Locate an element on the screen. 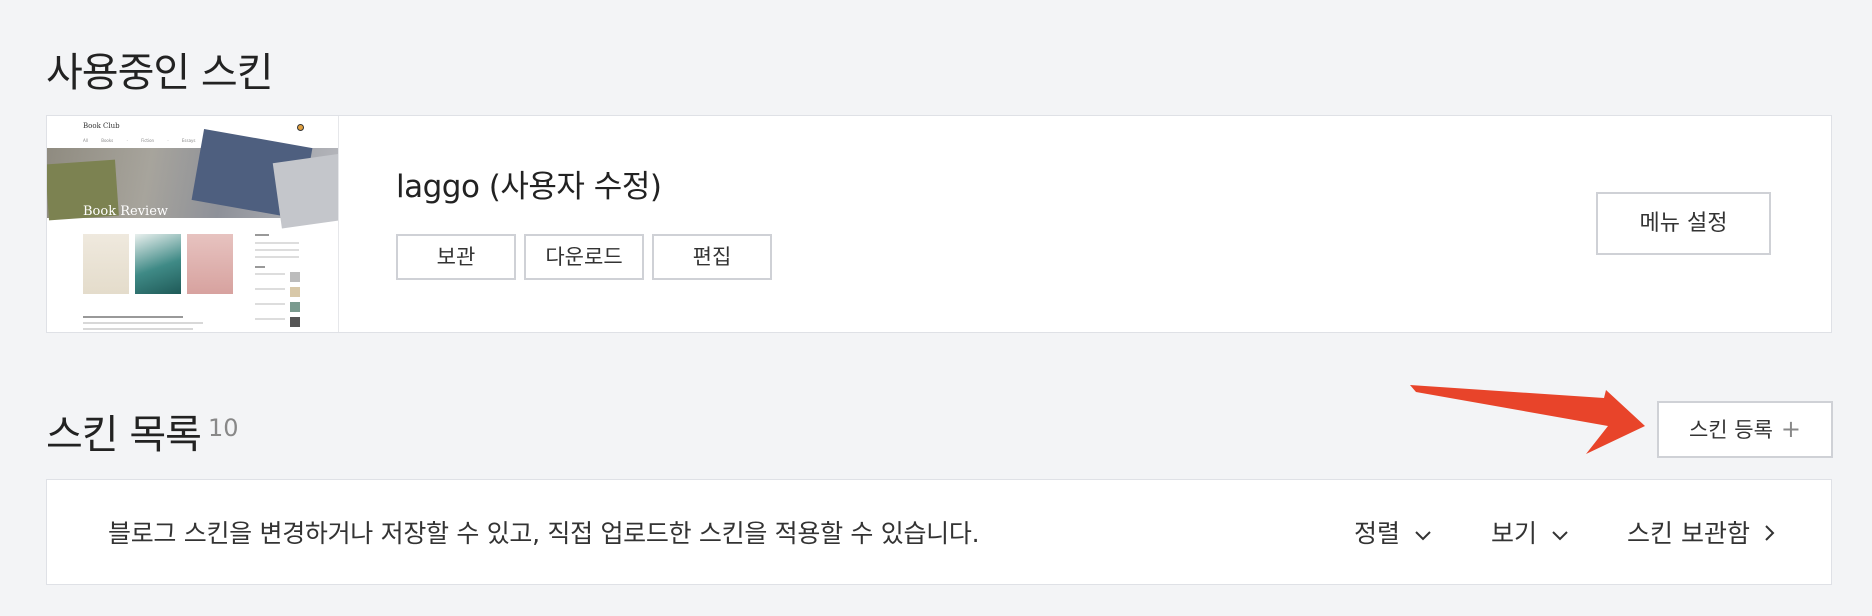 The width and height of the screenshot is (1872, 616). menu-settings-button: 메뉴 설정 is located at coordinates (1683, 223).